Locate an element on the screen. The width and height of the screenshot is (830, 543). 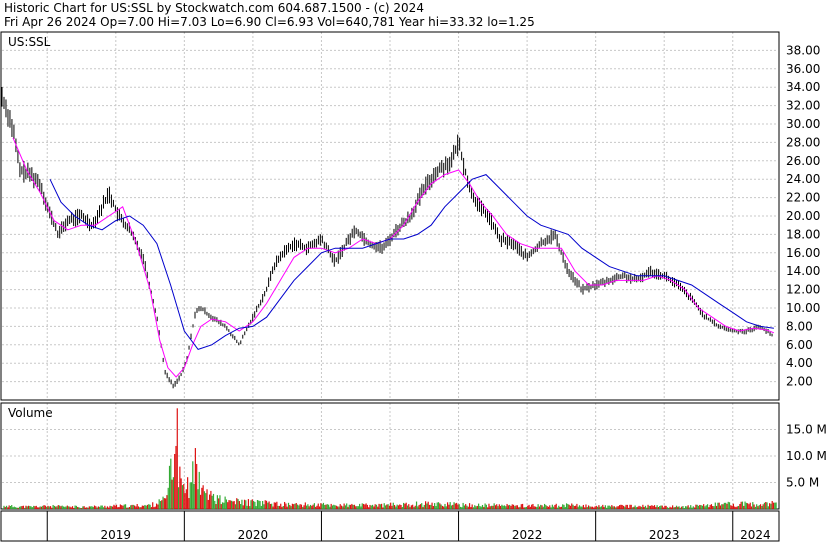
price-tick-label: 10.00 is located at coordinates (803, 308).